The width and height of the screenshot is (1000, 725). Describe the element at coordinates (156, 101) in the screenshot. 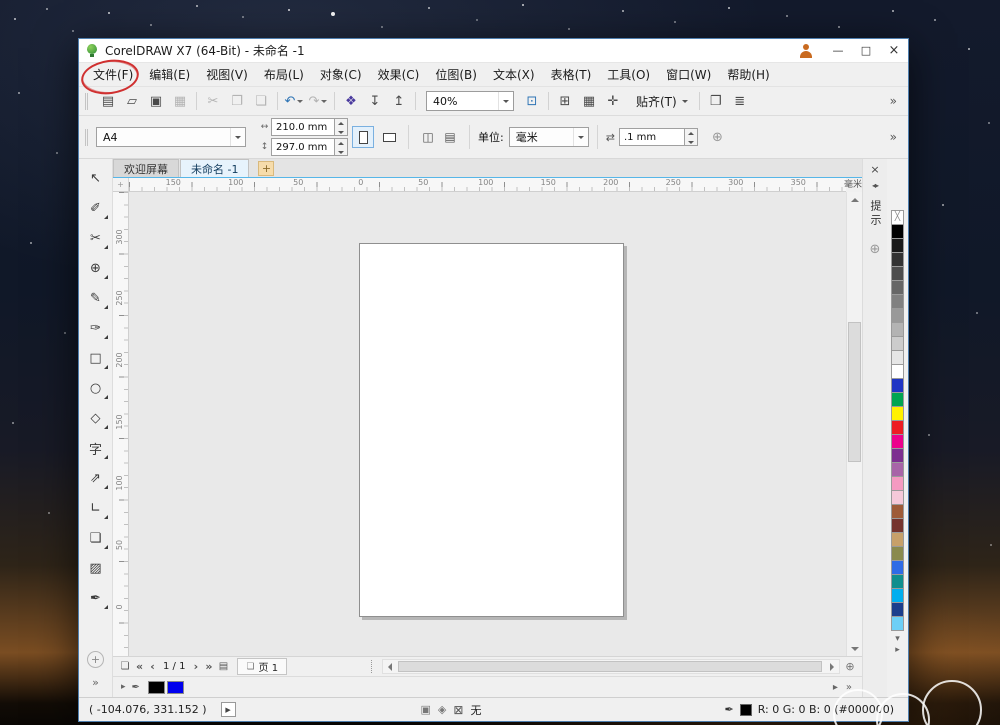

I see `save-icon: ▣` at that location.